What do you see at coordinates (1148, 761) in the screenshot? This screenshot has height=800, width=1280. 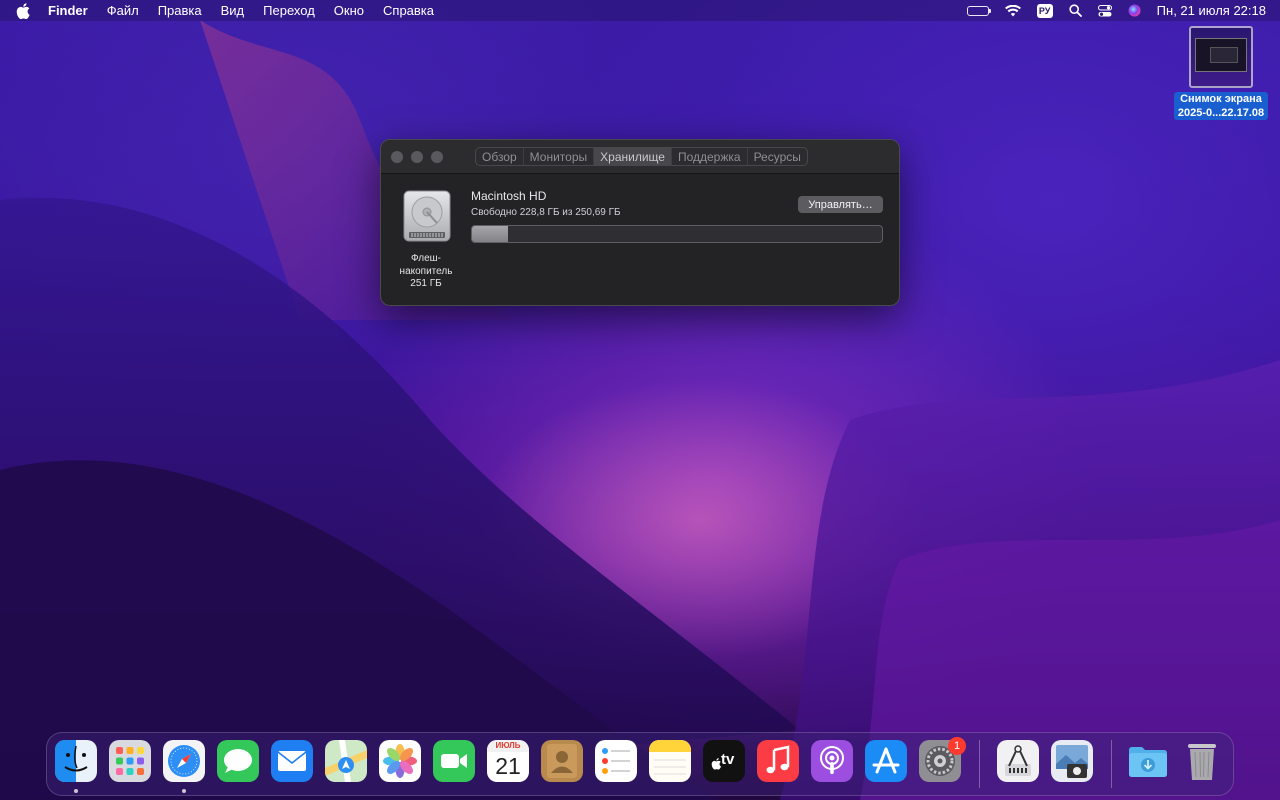 I see `dock-downloads-folder-icon` at bounding box center [1148, 761].